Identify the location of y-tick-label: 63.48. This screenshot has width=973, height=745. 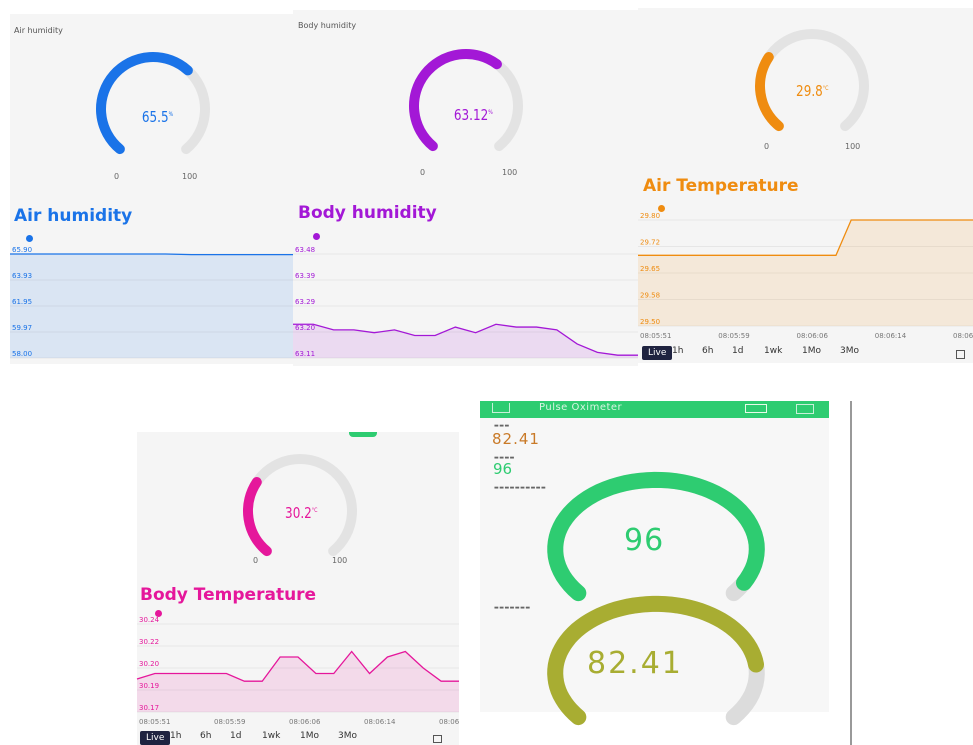
(305, 250).